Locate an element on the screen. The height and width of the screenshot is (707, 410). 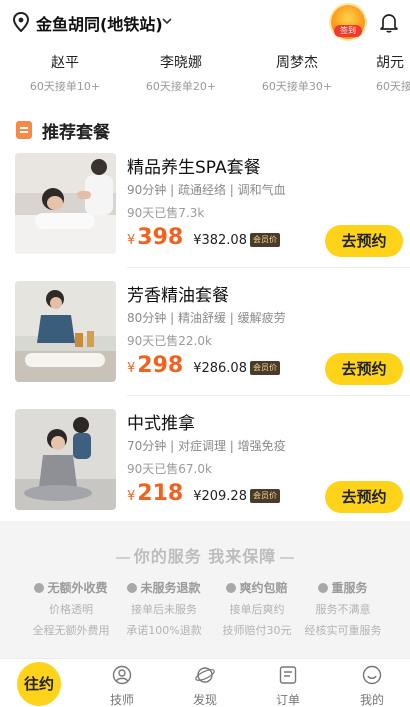
member-price: ¥382.08 is located at coordinates (220, 240).